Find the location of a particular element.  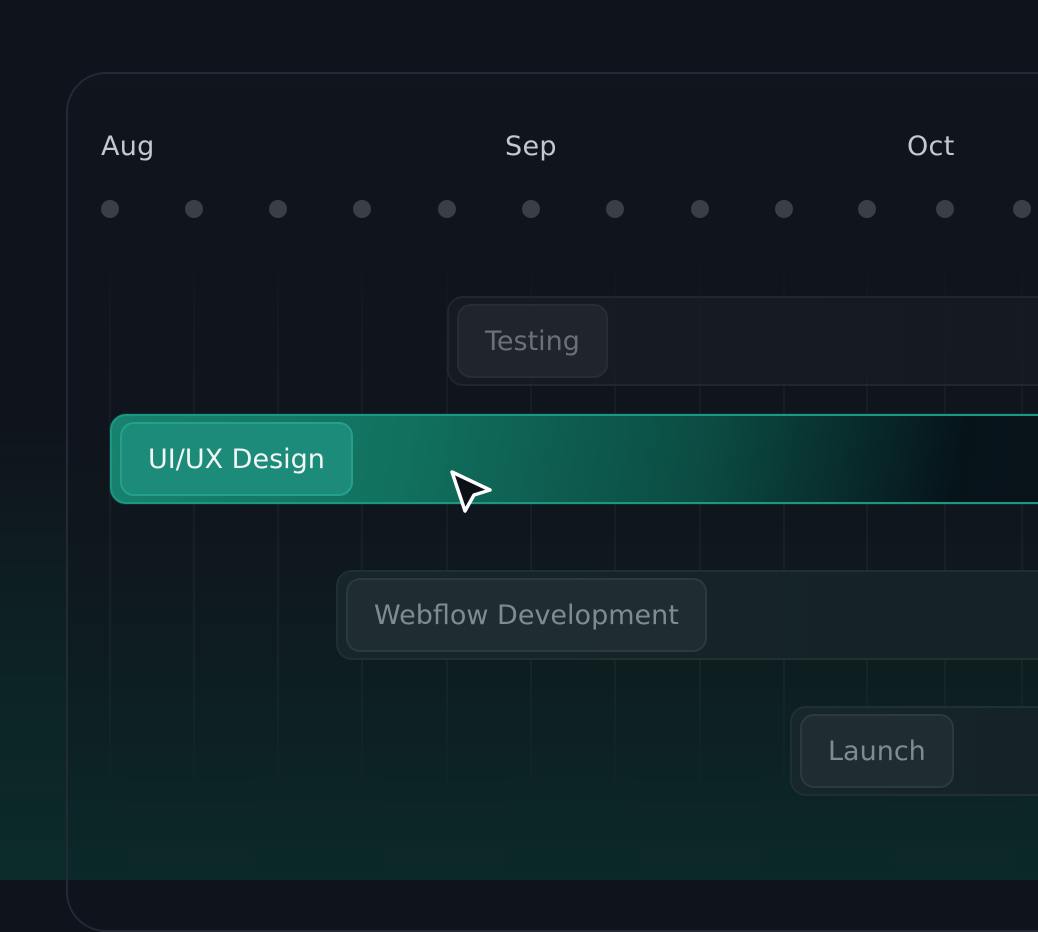

task-bar-ui-ux-design: UI/UX Design is located at coordinates (574, 459).